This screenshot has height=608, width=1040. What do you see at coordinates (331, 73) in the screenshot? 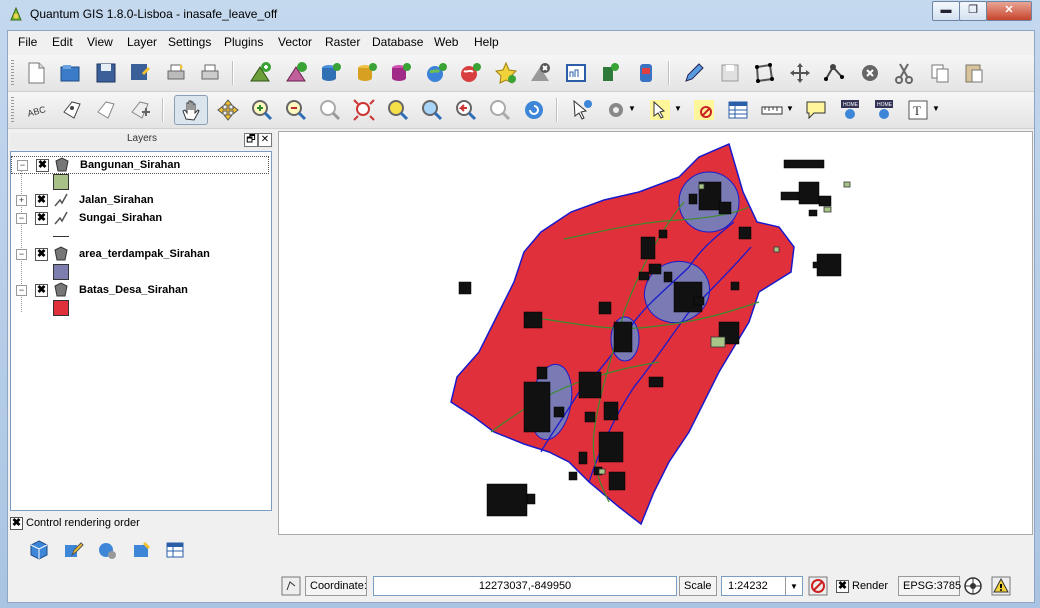
I see `add-postgis-layer-icon` at bounding box center [331, 73].